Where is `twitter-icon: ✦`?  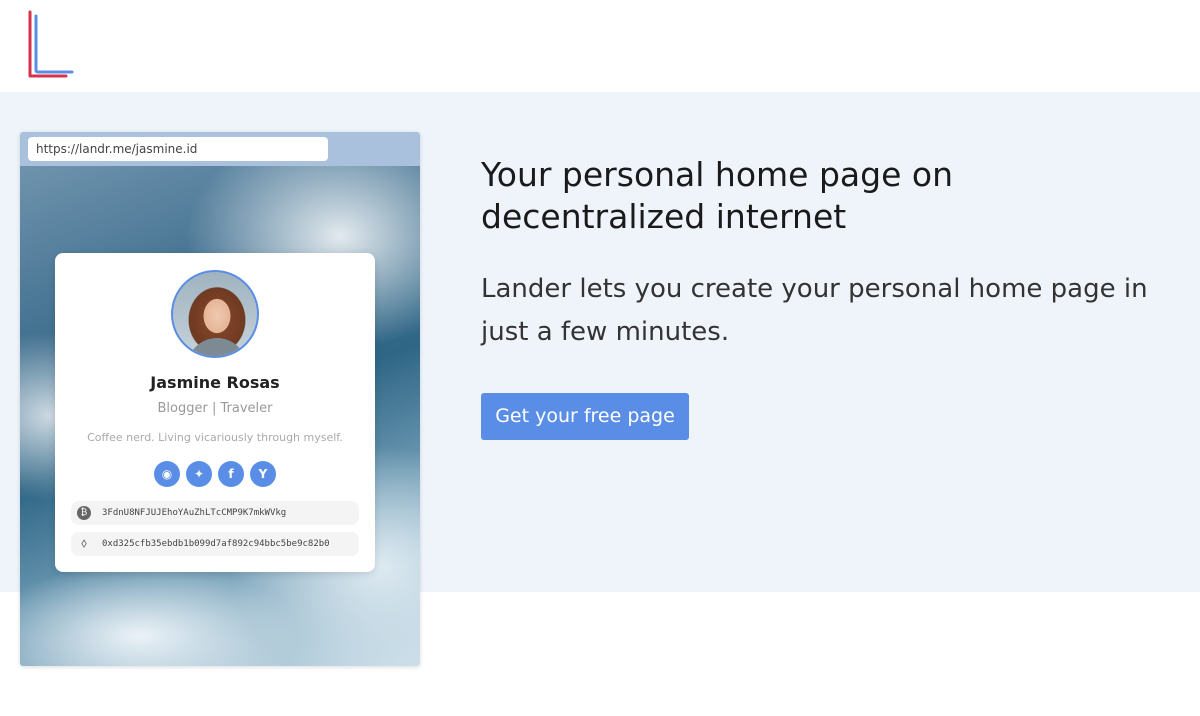
twitter-icon: ✦ is located at coordinates (199, 474).